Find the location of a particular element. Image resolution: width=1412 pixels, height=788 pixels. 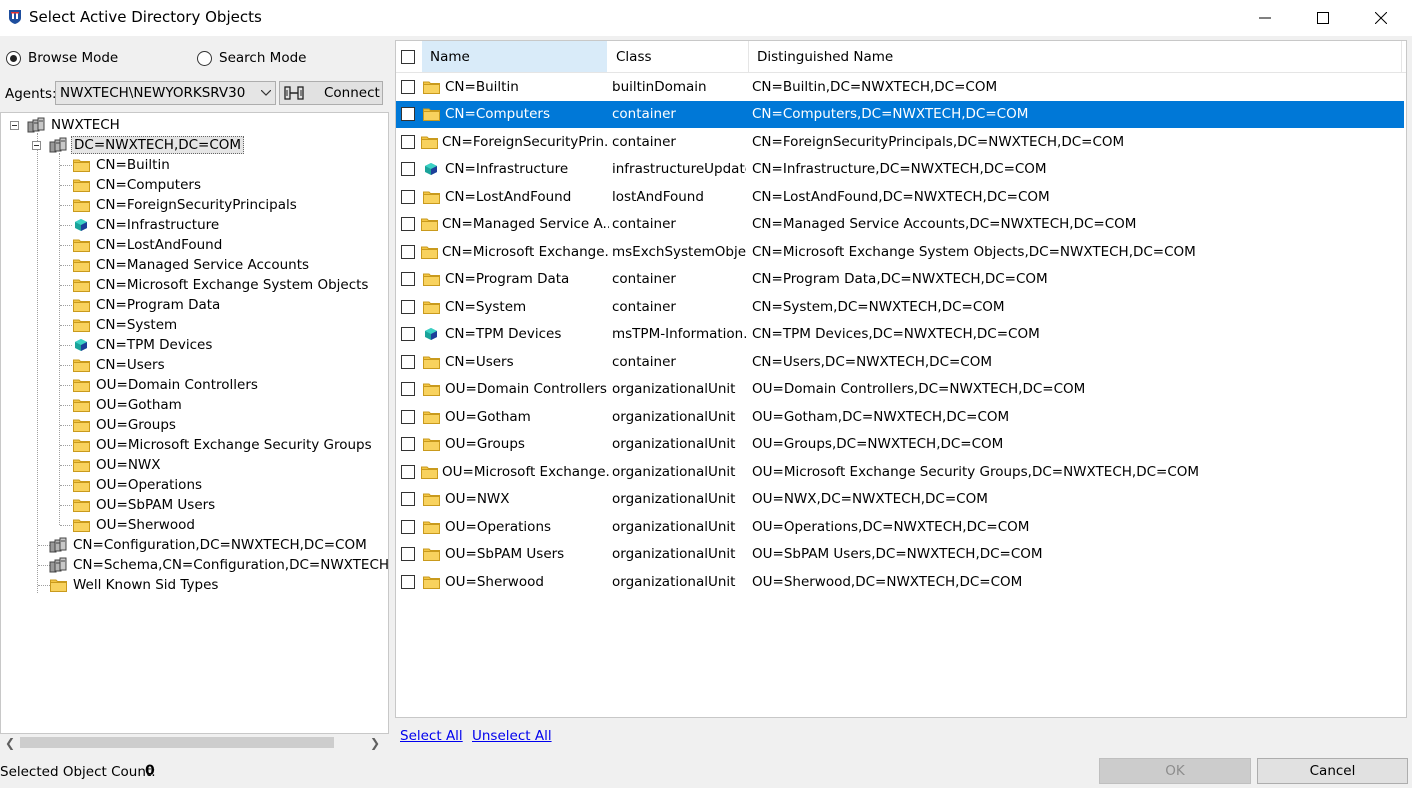

tree-node-child: CN=TPM Devices is located at coordinates (143, 345).